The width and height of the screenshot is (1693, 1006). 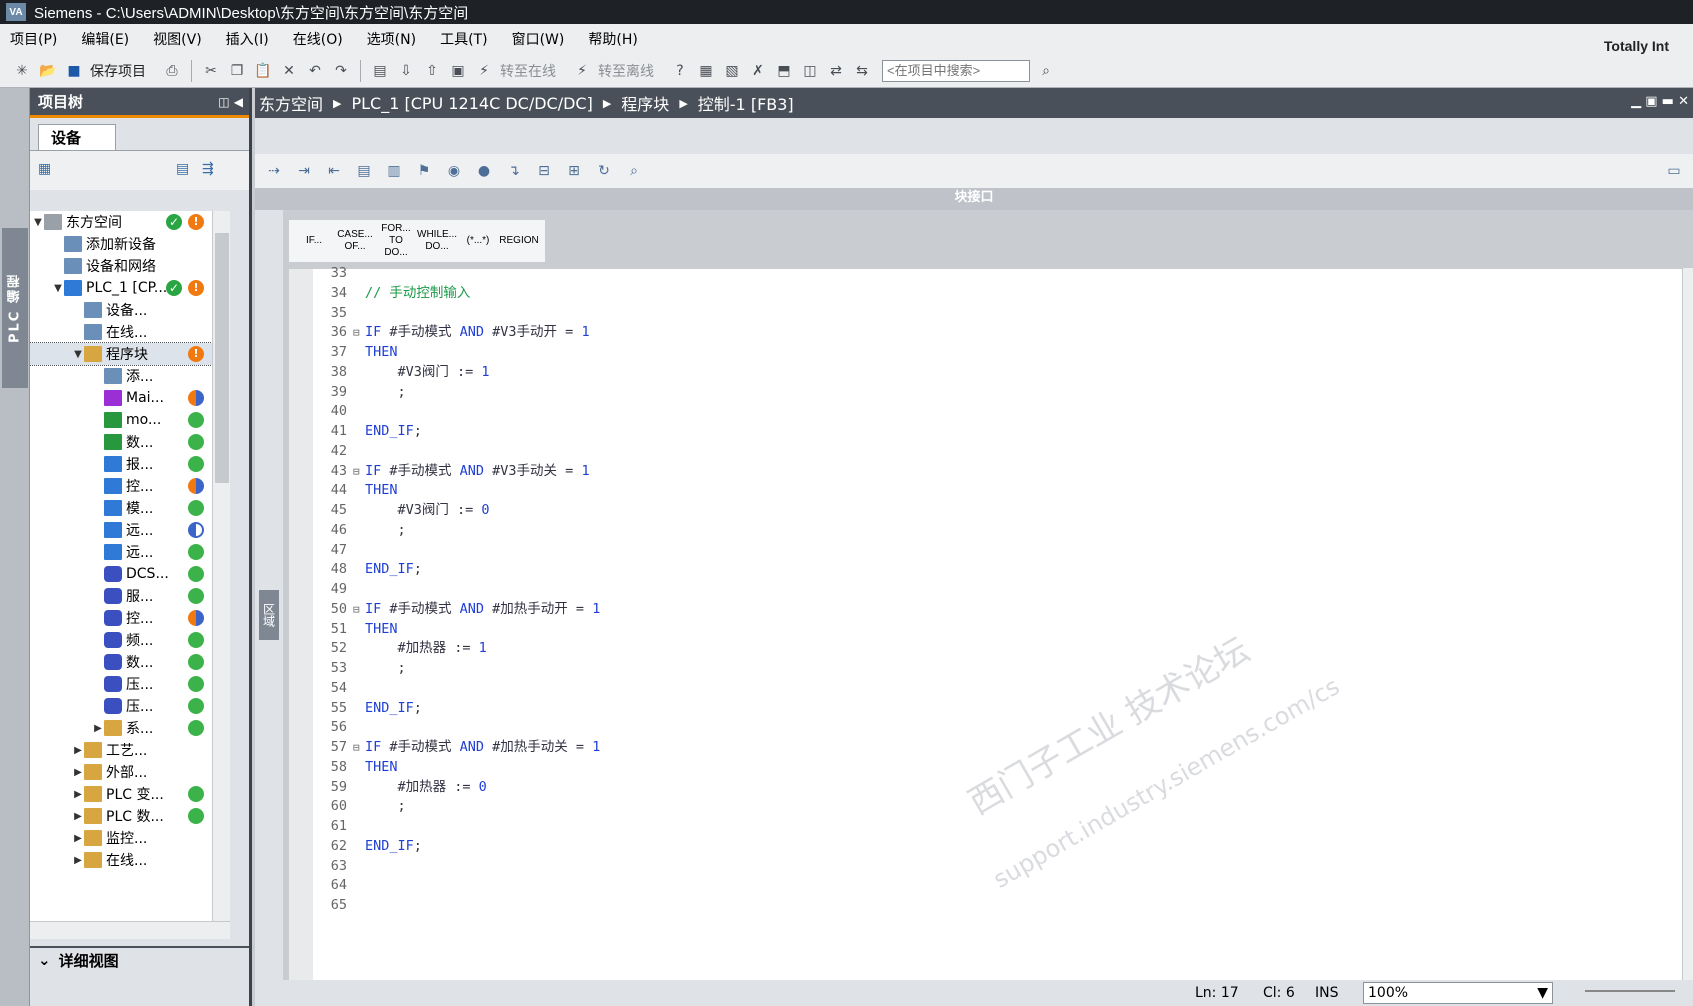 What do you see at coordinates (478, 241) in the screenshot?
I see `snippet-comment: (*...*)` at bounding box center [478, 241].